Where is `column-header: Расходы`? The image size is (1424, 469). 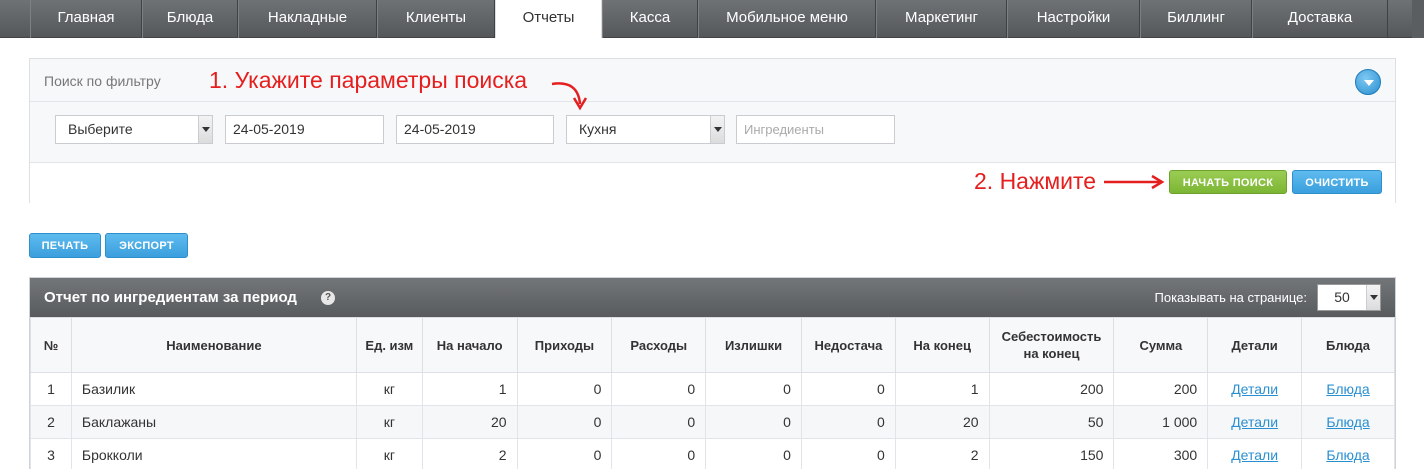
column-header: Расходы is located at coordinates (659, 345).